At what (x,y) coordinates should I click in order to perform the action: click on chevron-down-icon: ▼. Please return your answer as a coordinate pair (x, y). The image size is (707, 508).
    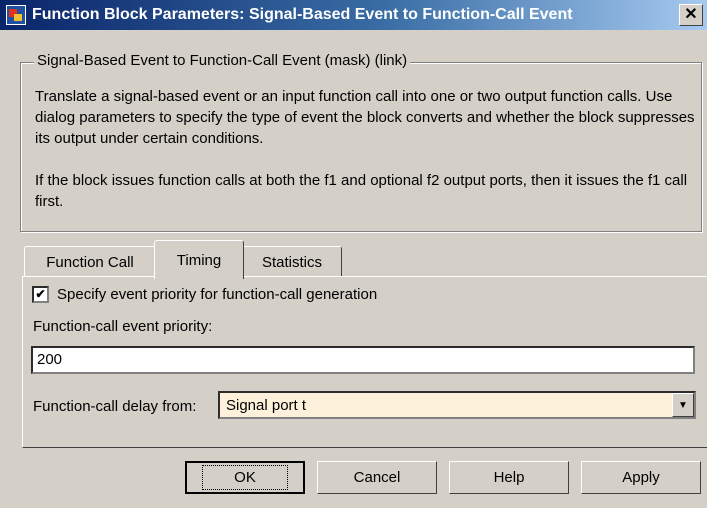
    Looking at the image, I should click on (683, 405).